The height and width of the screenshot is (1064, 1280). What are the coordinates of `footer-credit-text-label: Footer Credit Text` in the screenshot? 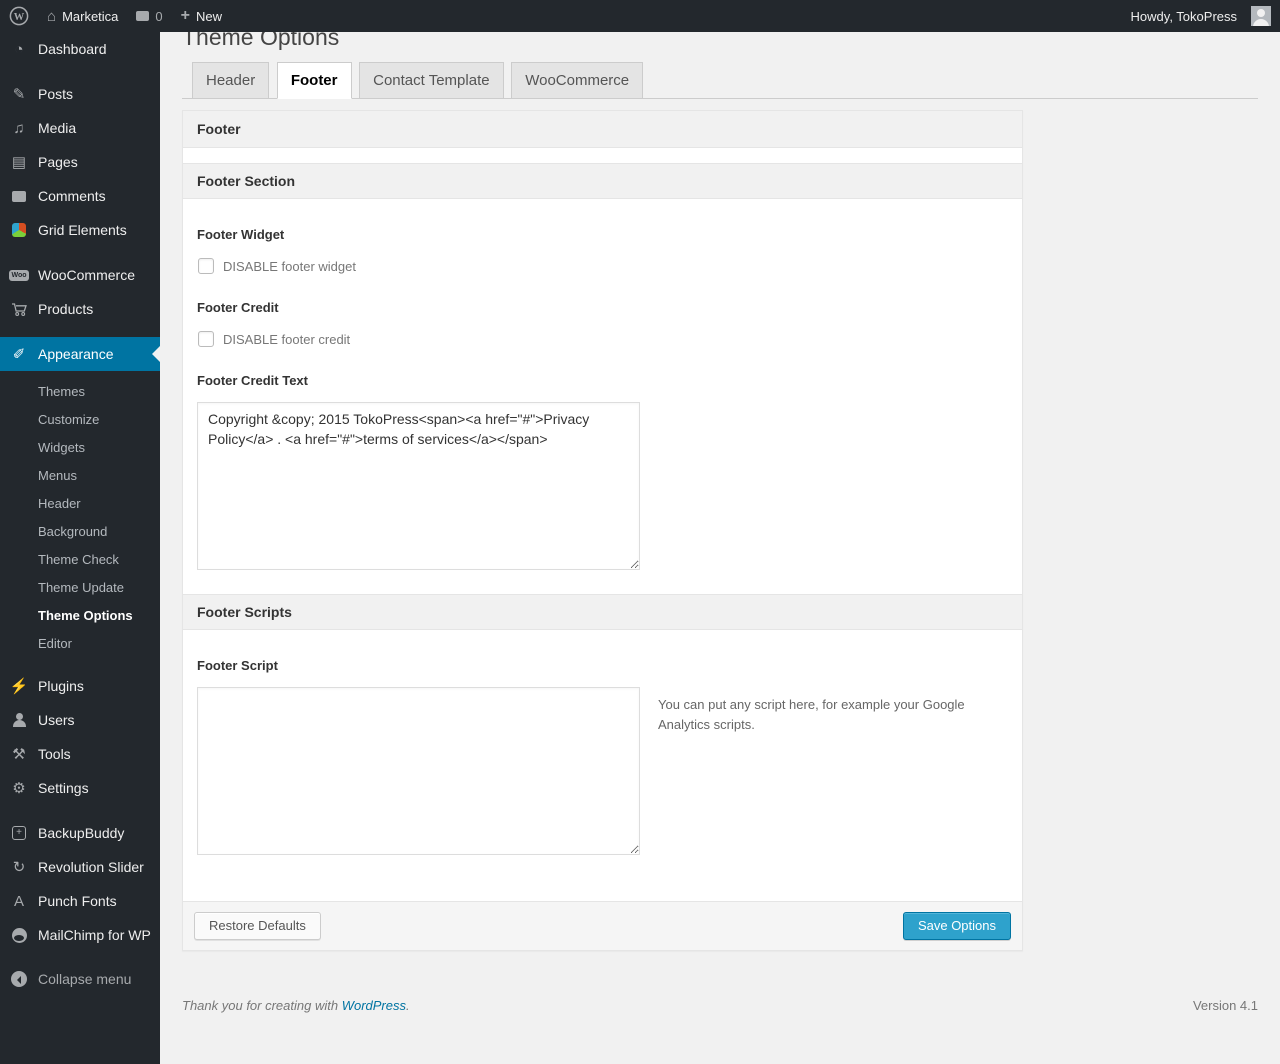 It's located at (252, 380).